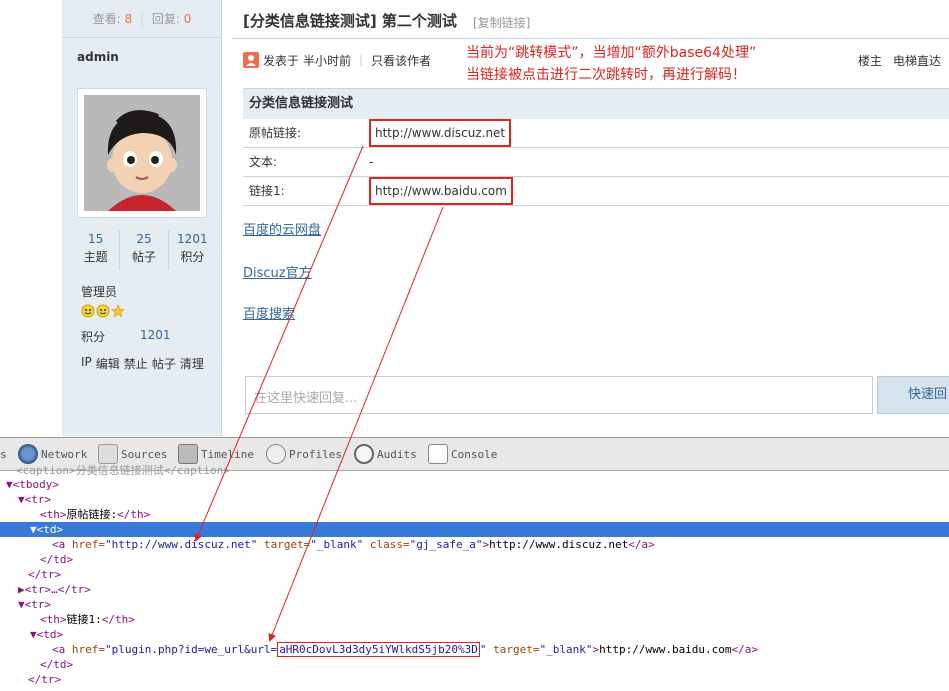  I want to click on arrow-baidu, so click(356, 424).